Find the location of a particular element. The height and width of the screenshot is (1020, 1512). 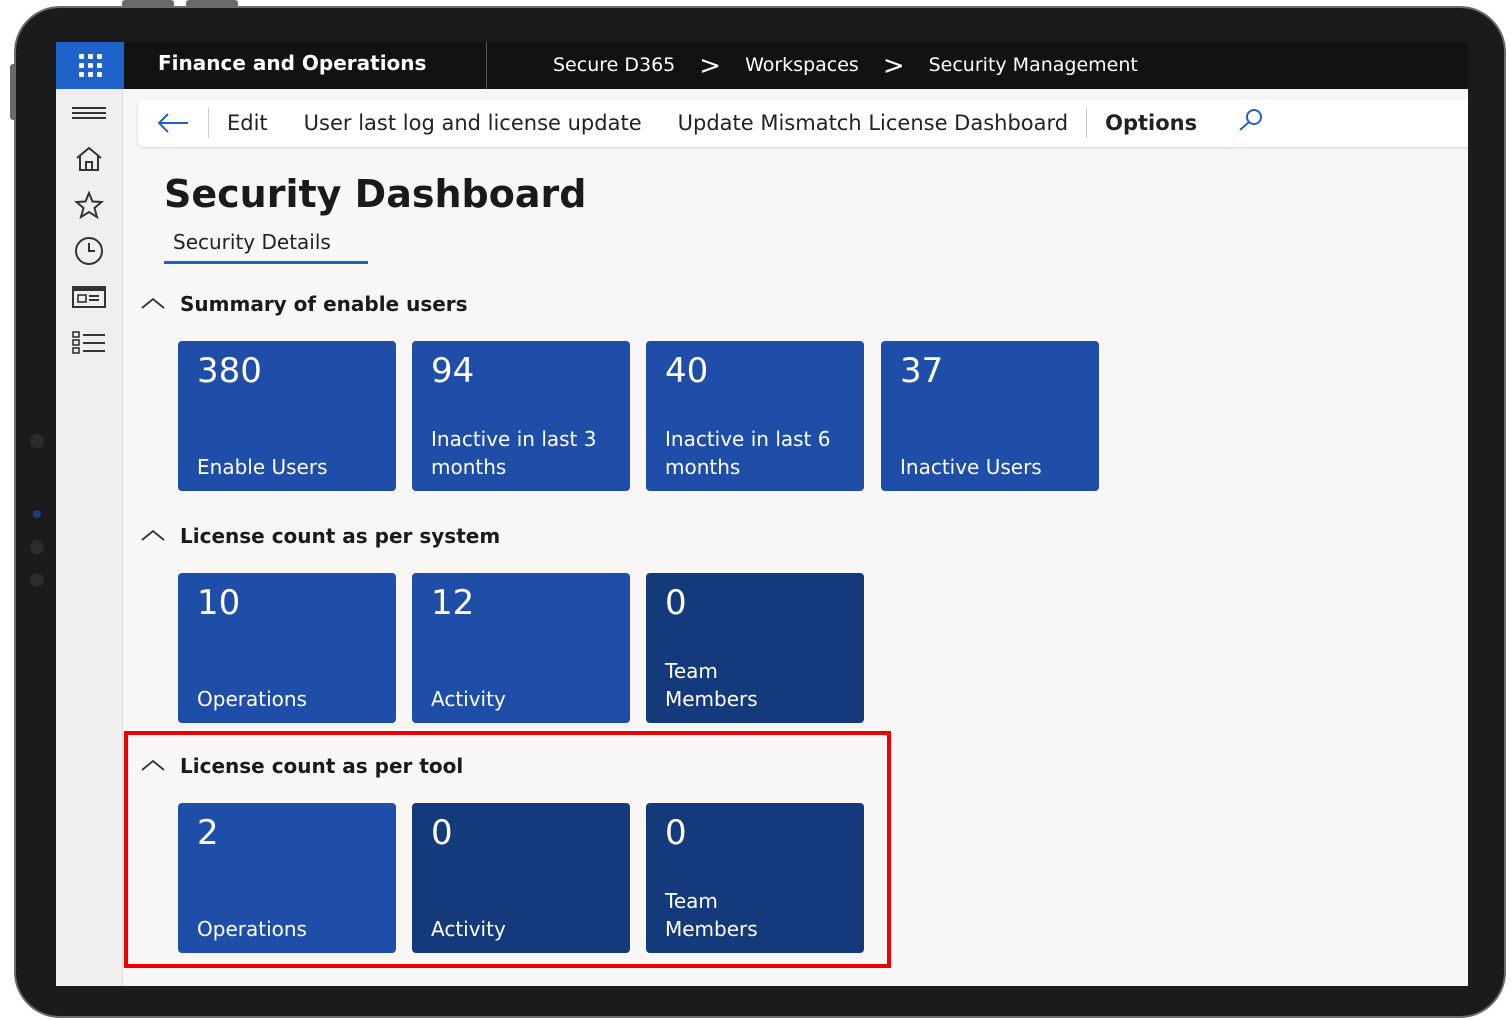

edit-button: Edit is located at coordinates (247, 123).